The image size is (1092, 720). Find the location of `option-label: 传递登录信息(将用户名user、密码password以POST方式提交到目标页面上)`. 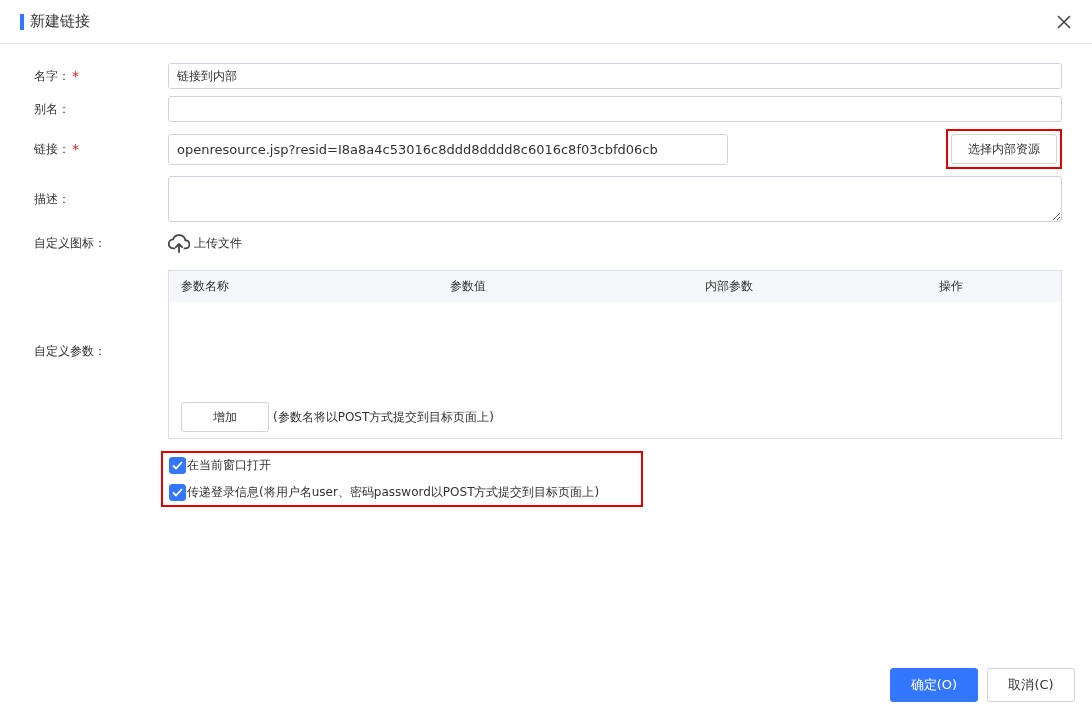

option-label: 传递登录信息(将用户名user、密码password以POST方式提交到目标页面上) is located at coordinates (393, 492).